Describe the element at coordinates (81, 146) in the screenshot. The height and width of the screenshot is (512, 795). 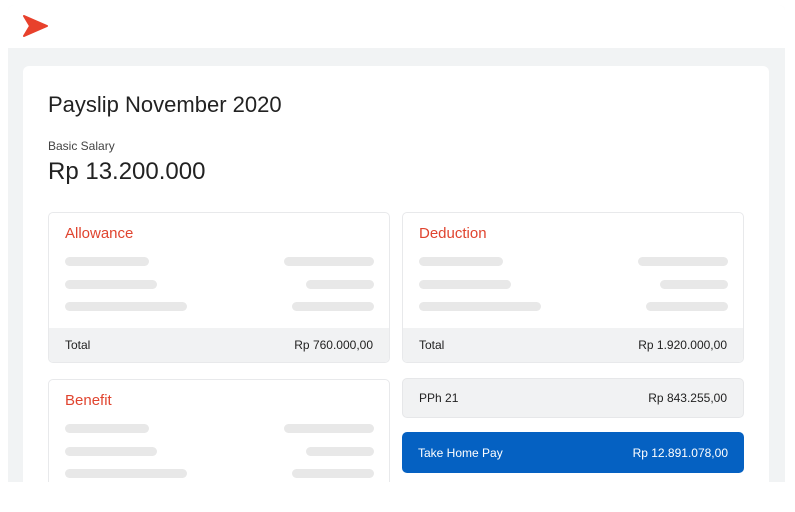
I see `basic-salary-label: Basic Salary` at that location.